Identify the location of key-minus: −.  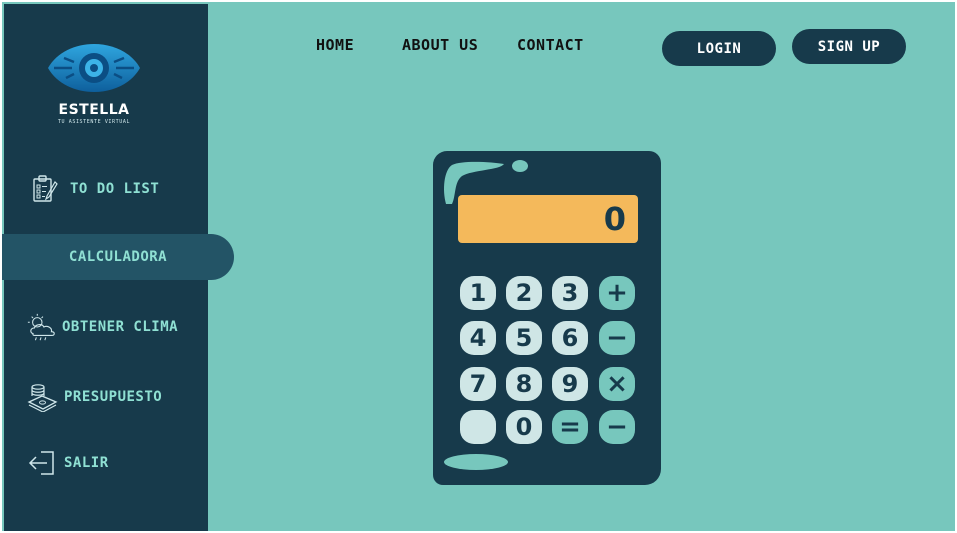
(617, 338).